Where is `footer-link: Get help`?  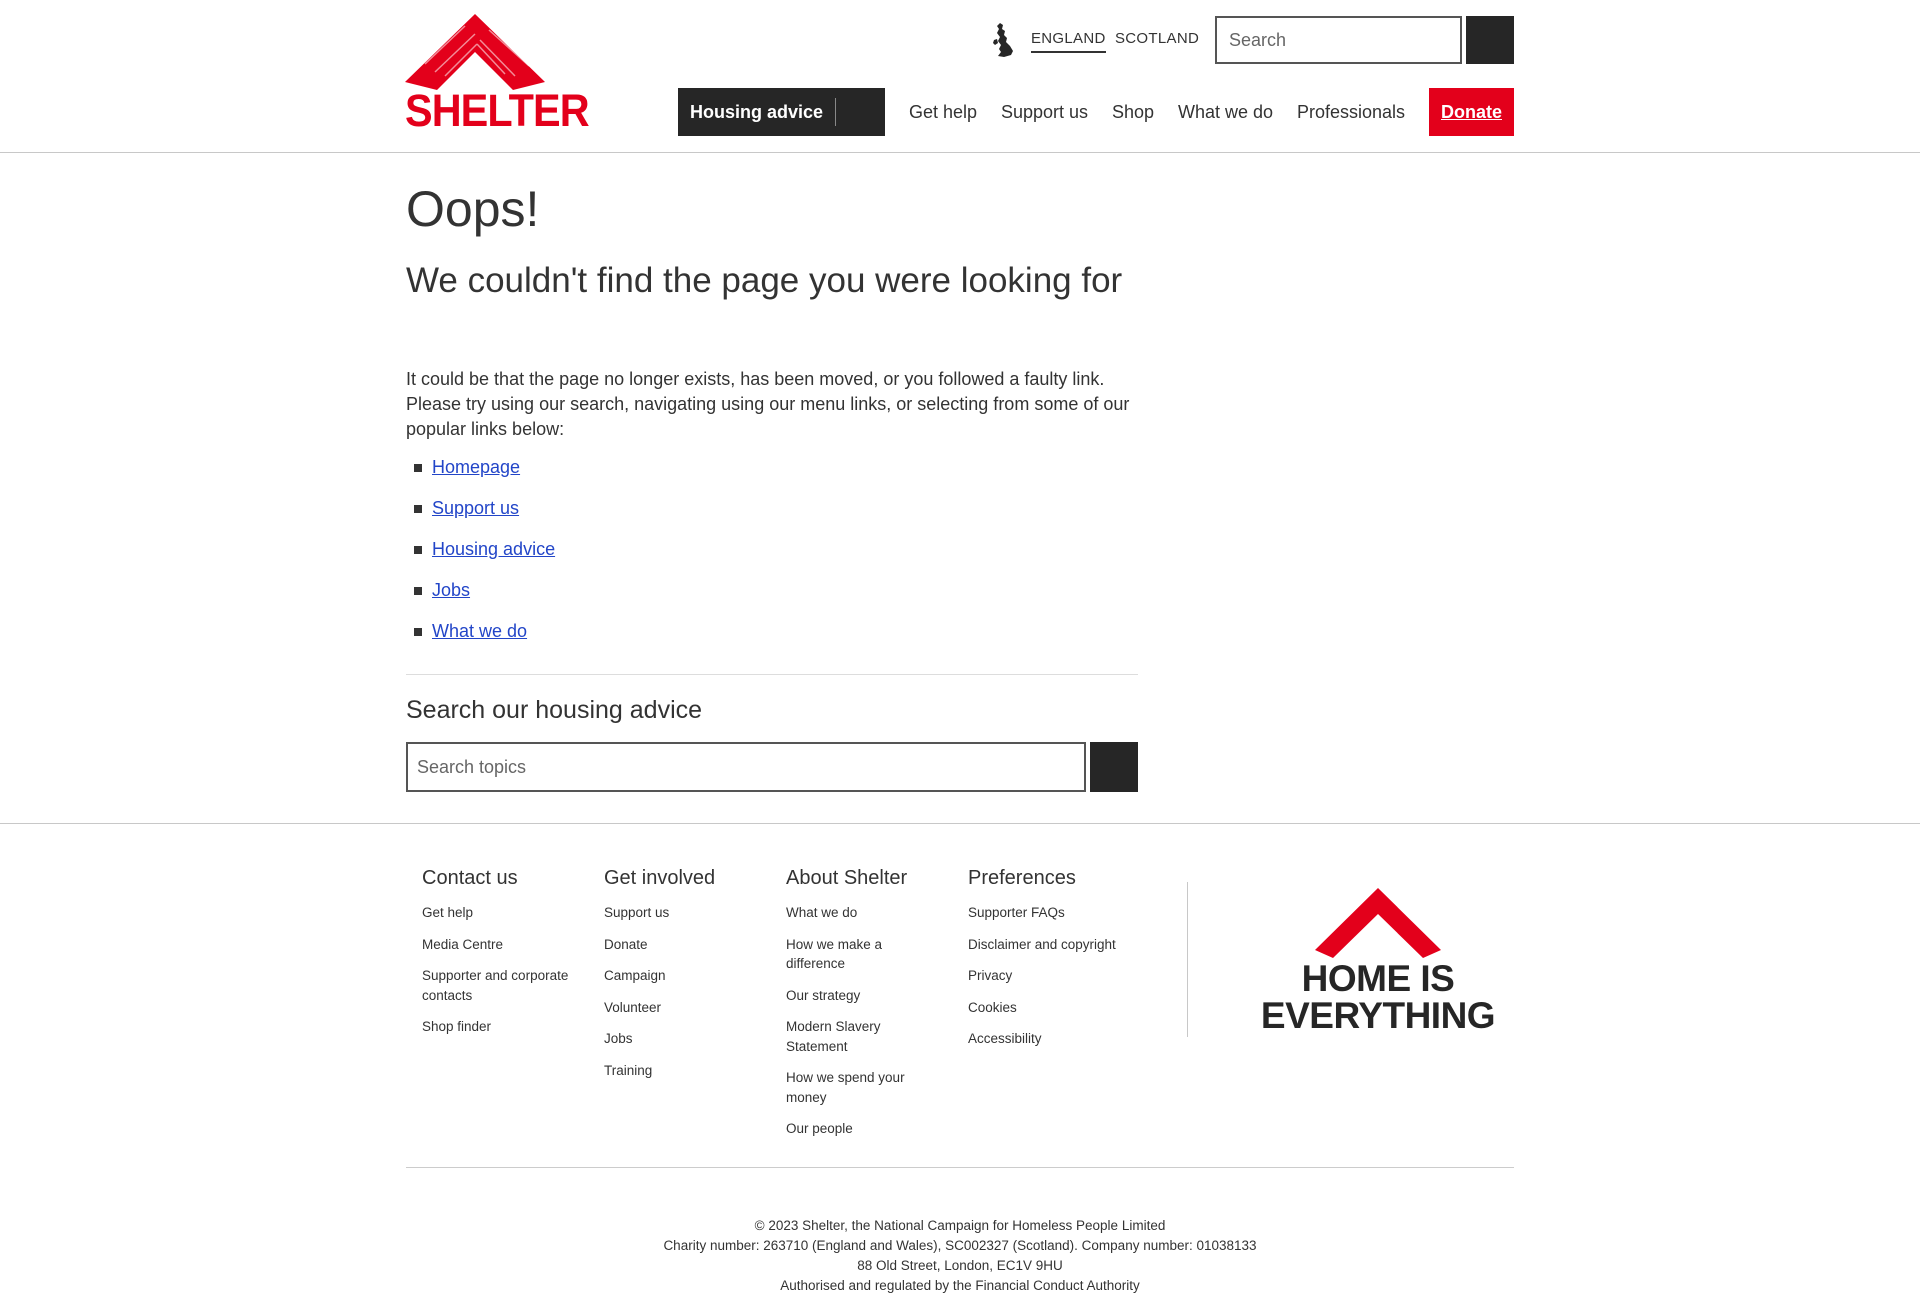
footer-link: Get help is located at coordinates (447, 912).